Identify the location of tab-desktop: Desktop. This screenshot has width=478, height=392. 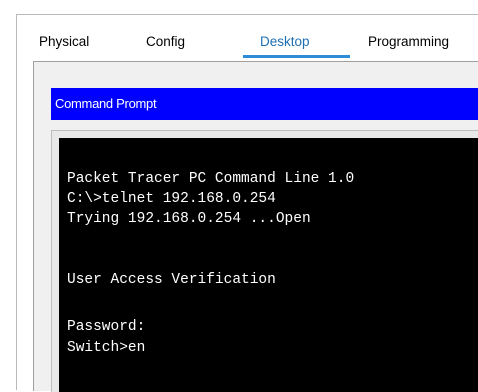
(285, 41).